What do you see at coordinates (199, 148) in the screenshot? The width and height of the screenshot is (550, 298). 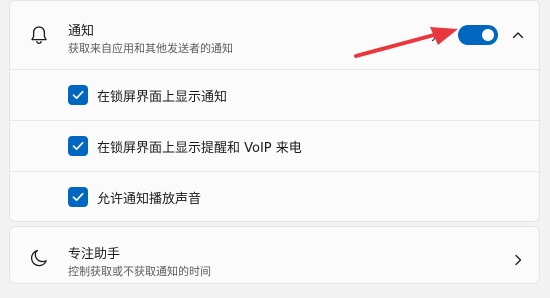 I see `option-label-lockscreen-reminders-voip: 在锁屏界面上显示提醒和 VoIP 来电` at bounding box center [199, 148].